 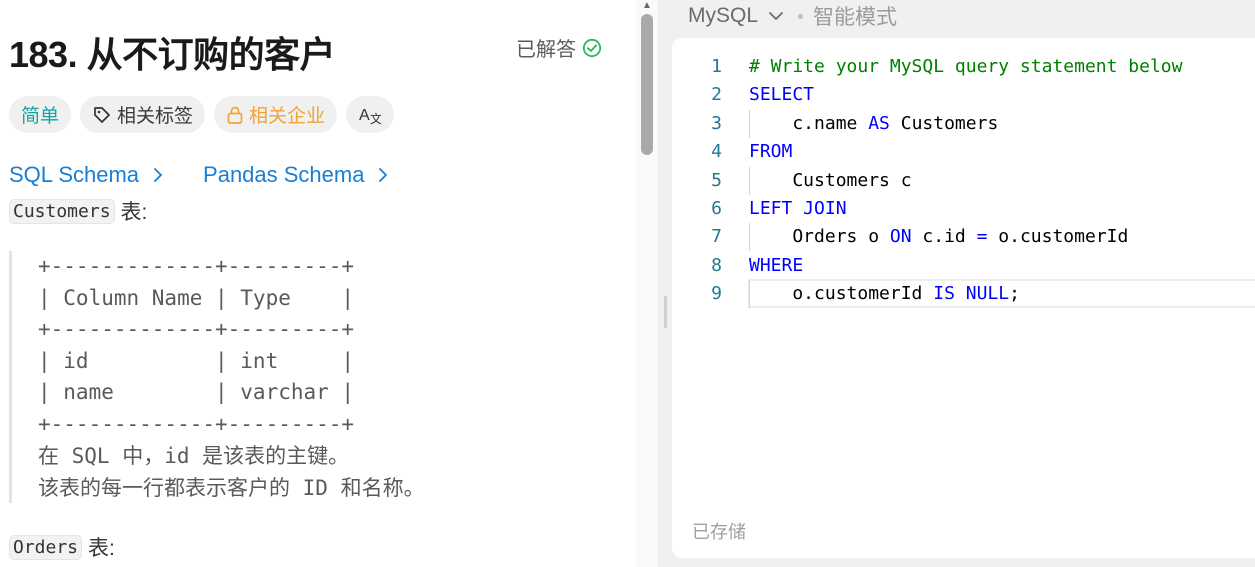 I want to click on sql-keyword: FROM, so click(x=771, y=152).